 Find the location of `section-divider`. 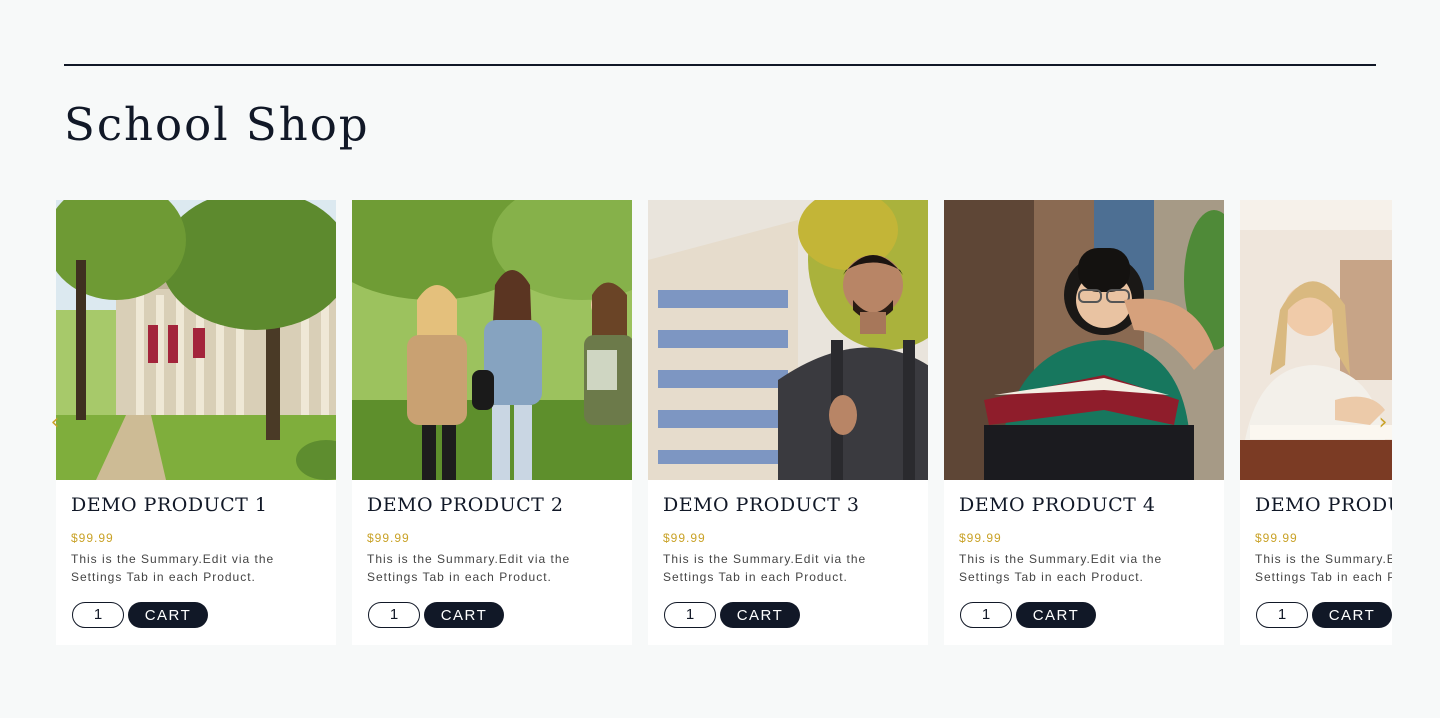

section-divider is located at coordinates (720, 65).